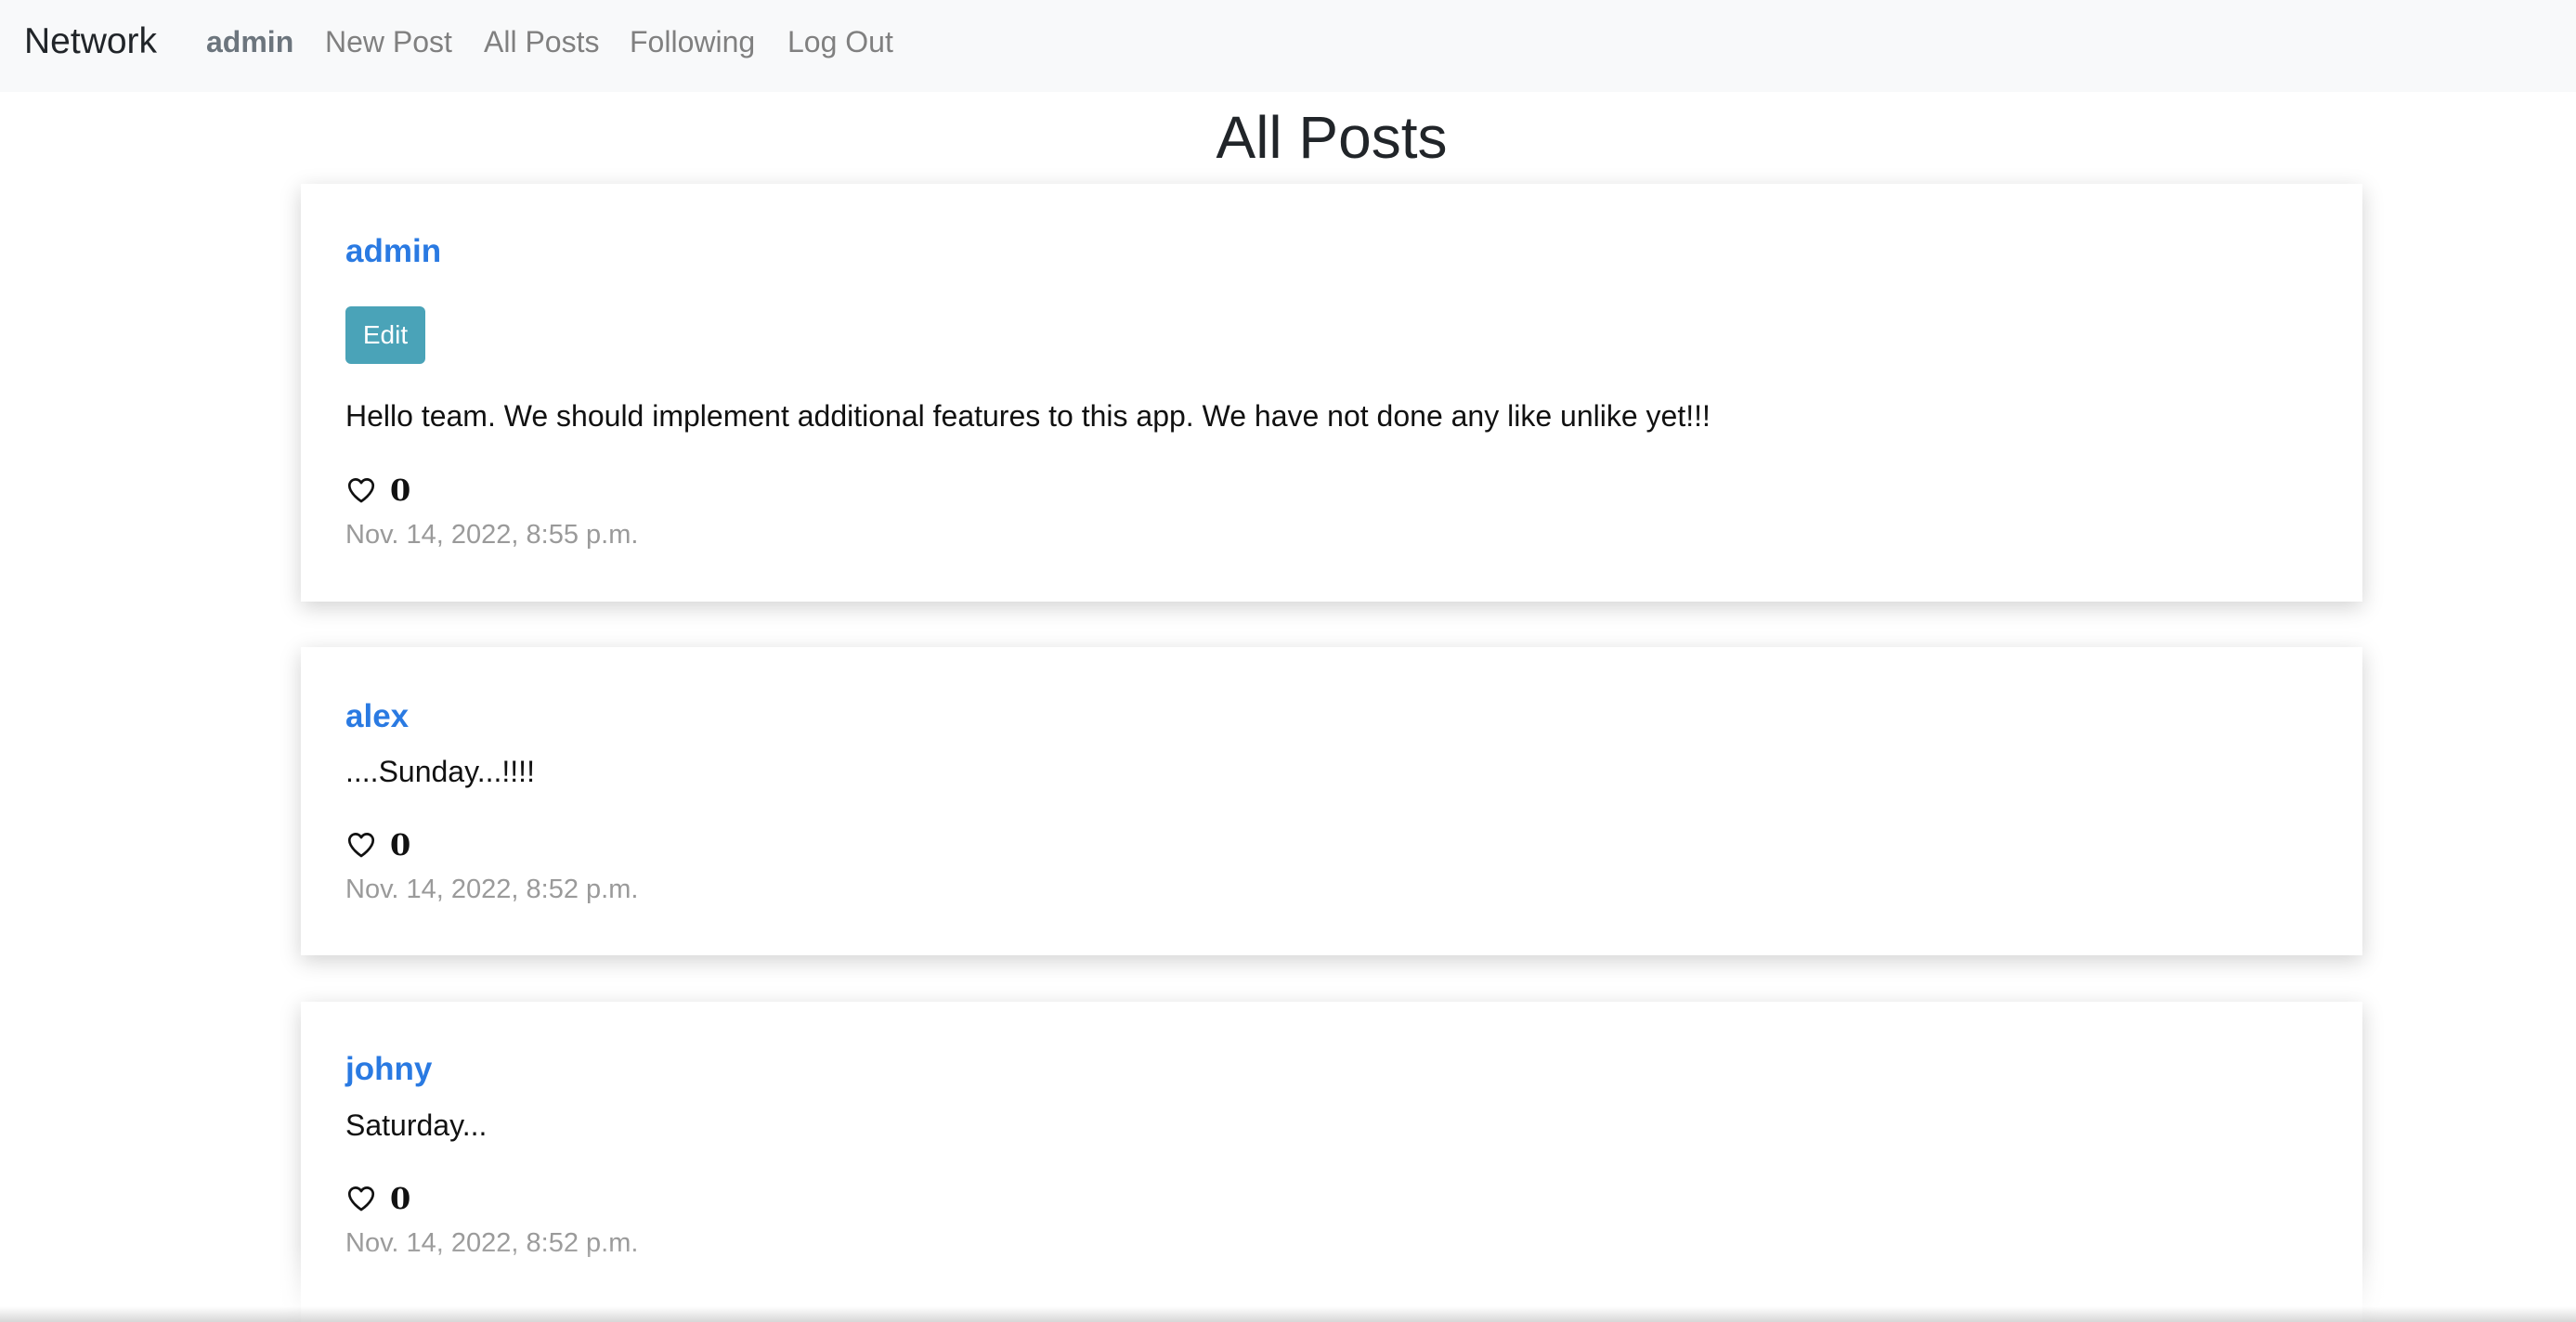  Describe the element at coordinates (393, 252) in the screenshot. I see `post-author-link: admin` at that location.